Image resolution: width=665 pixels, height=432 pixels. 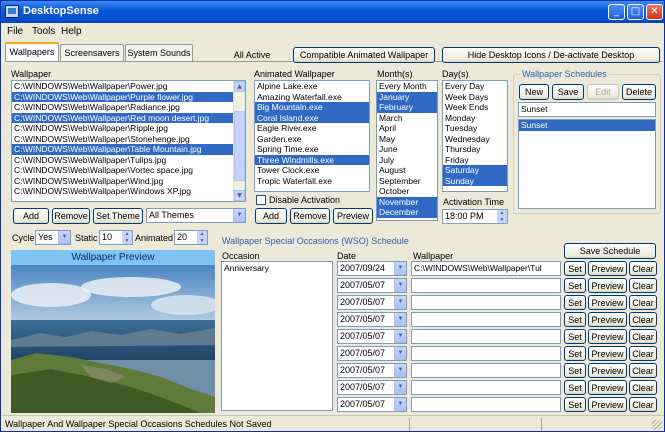 What do you see at coordinates (534, 92) in the screenshot?
I see `schedule-new-button: New` at bounding box center [534, 92].